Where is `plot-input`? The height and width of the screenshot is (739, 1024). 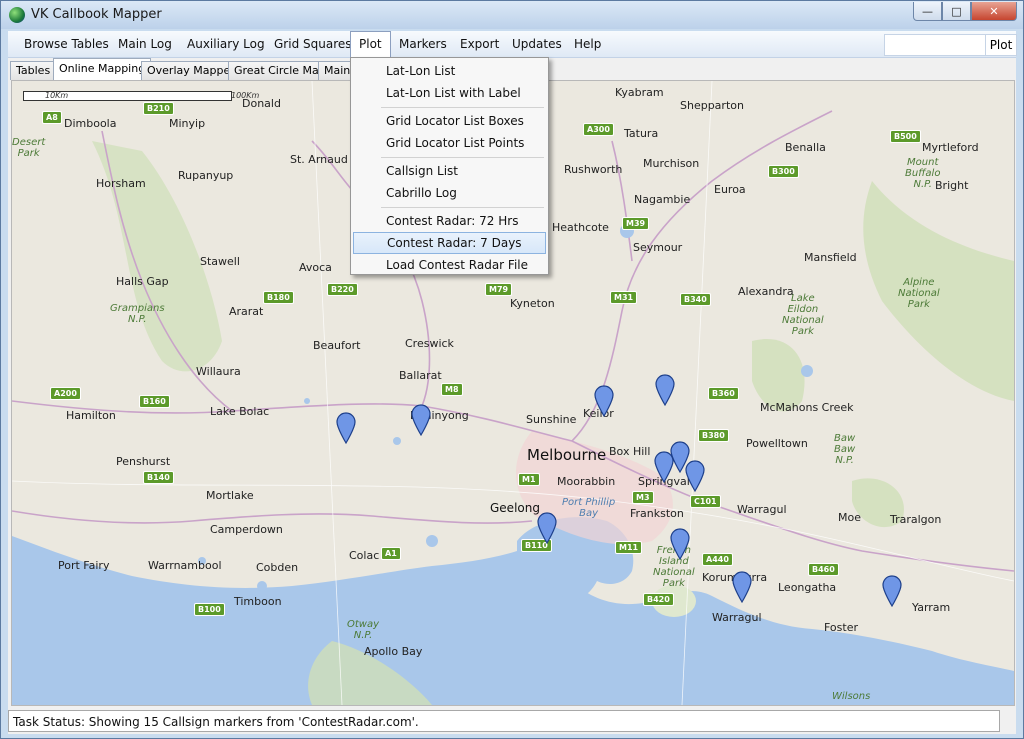
plot-input is located at coordinates (935, 45).